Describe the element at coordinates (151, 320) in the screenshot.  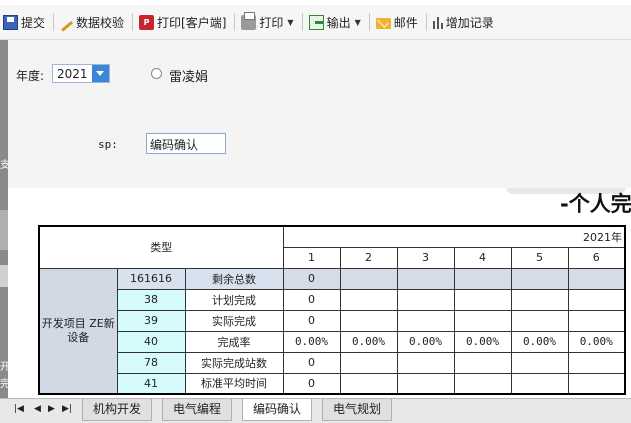
I see `row-code: 39` at that location.